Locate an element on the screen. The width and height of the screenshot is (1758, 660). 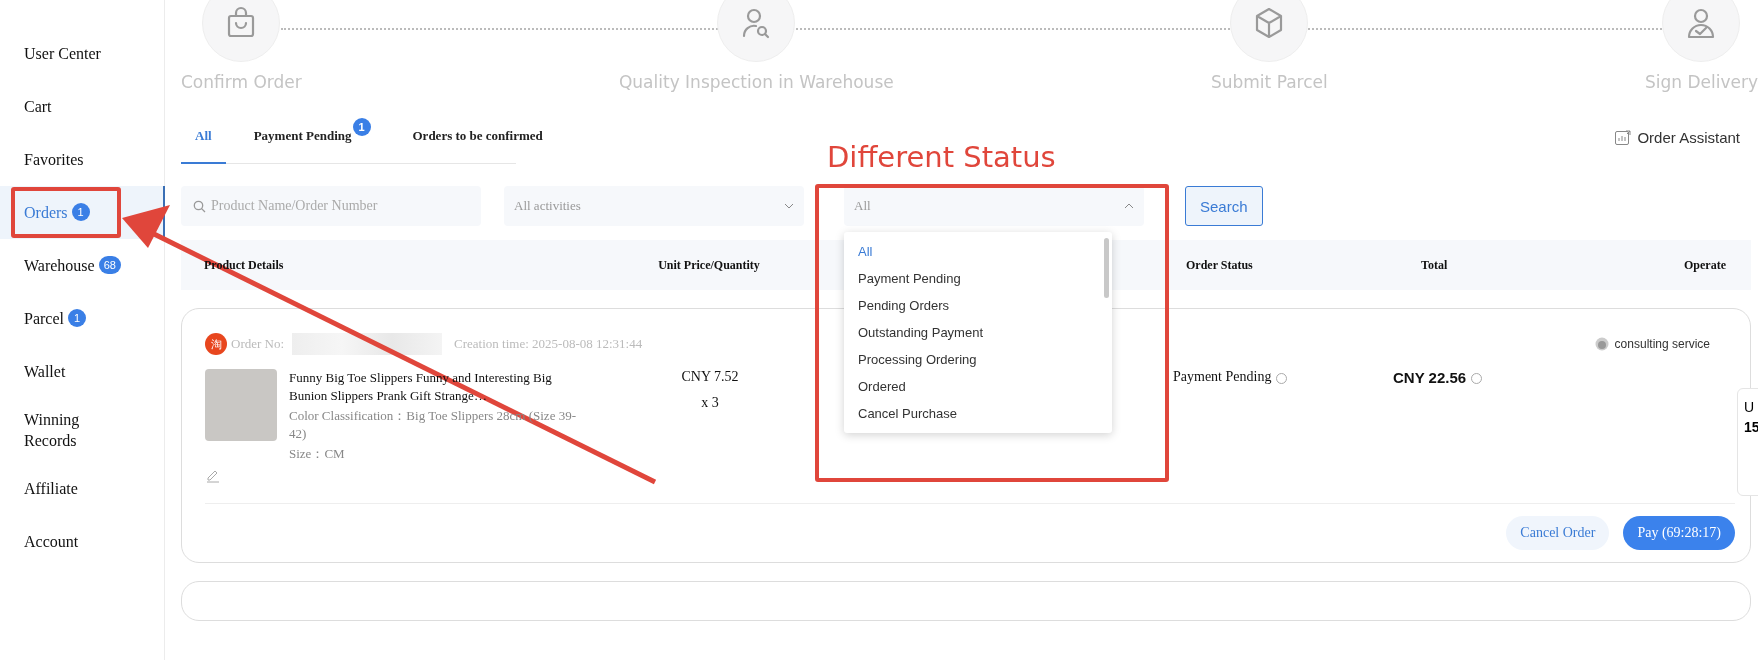
column-header: Order Status is located at coordinates (1219, 265).